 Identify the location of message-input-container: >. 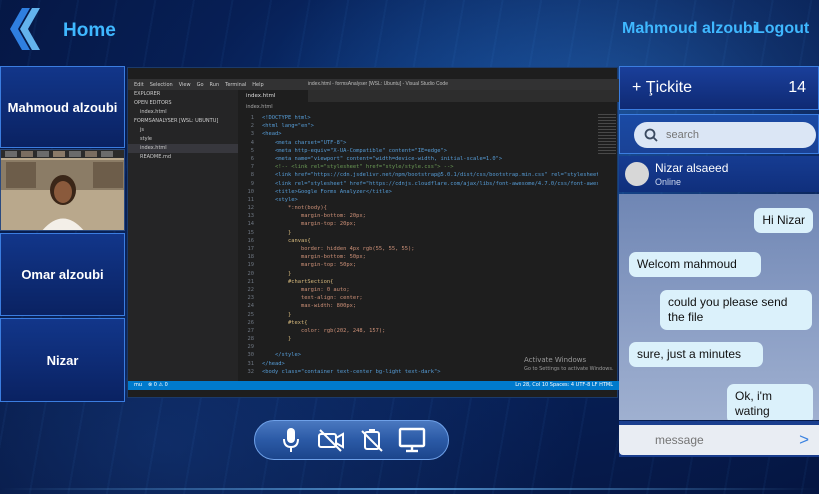
(719, 440).